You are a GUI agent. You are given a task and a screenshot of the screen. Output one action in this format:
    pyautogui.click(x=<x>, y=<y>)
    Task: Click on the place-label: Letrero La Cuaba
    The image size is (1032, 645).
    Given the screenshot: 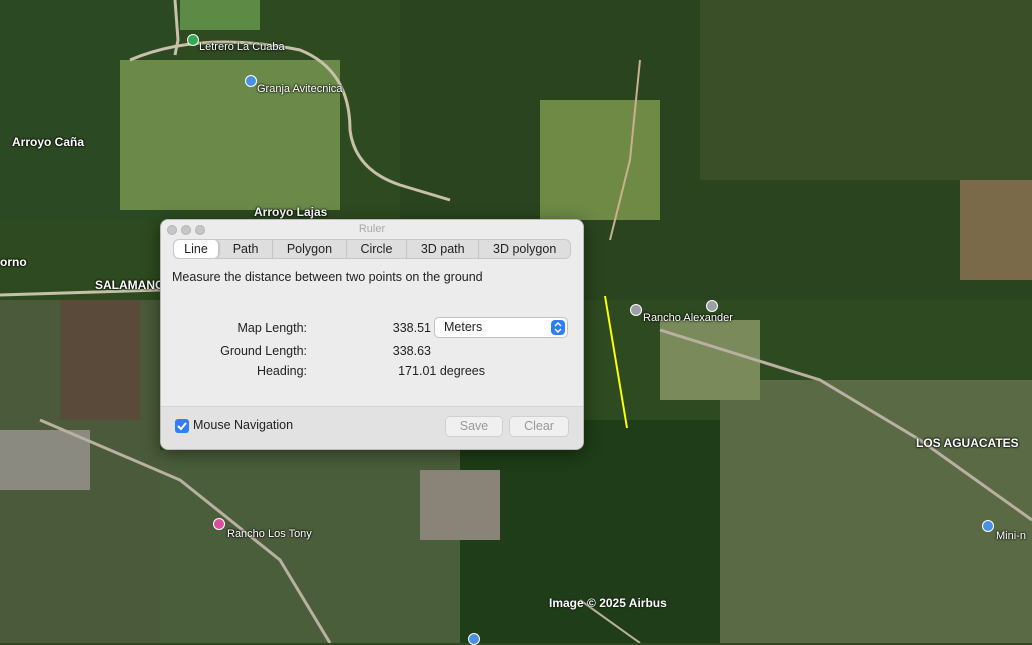 What is the action you would take?
    pyautogui.click(x=242, y=47)
    